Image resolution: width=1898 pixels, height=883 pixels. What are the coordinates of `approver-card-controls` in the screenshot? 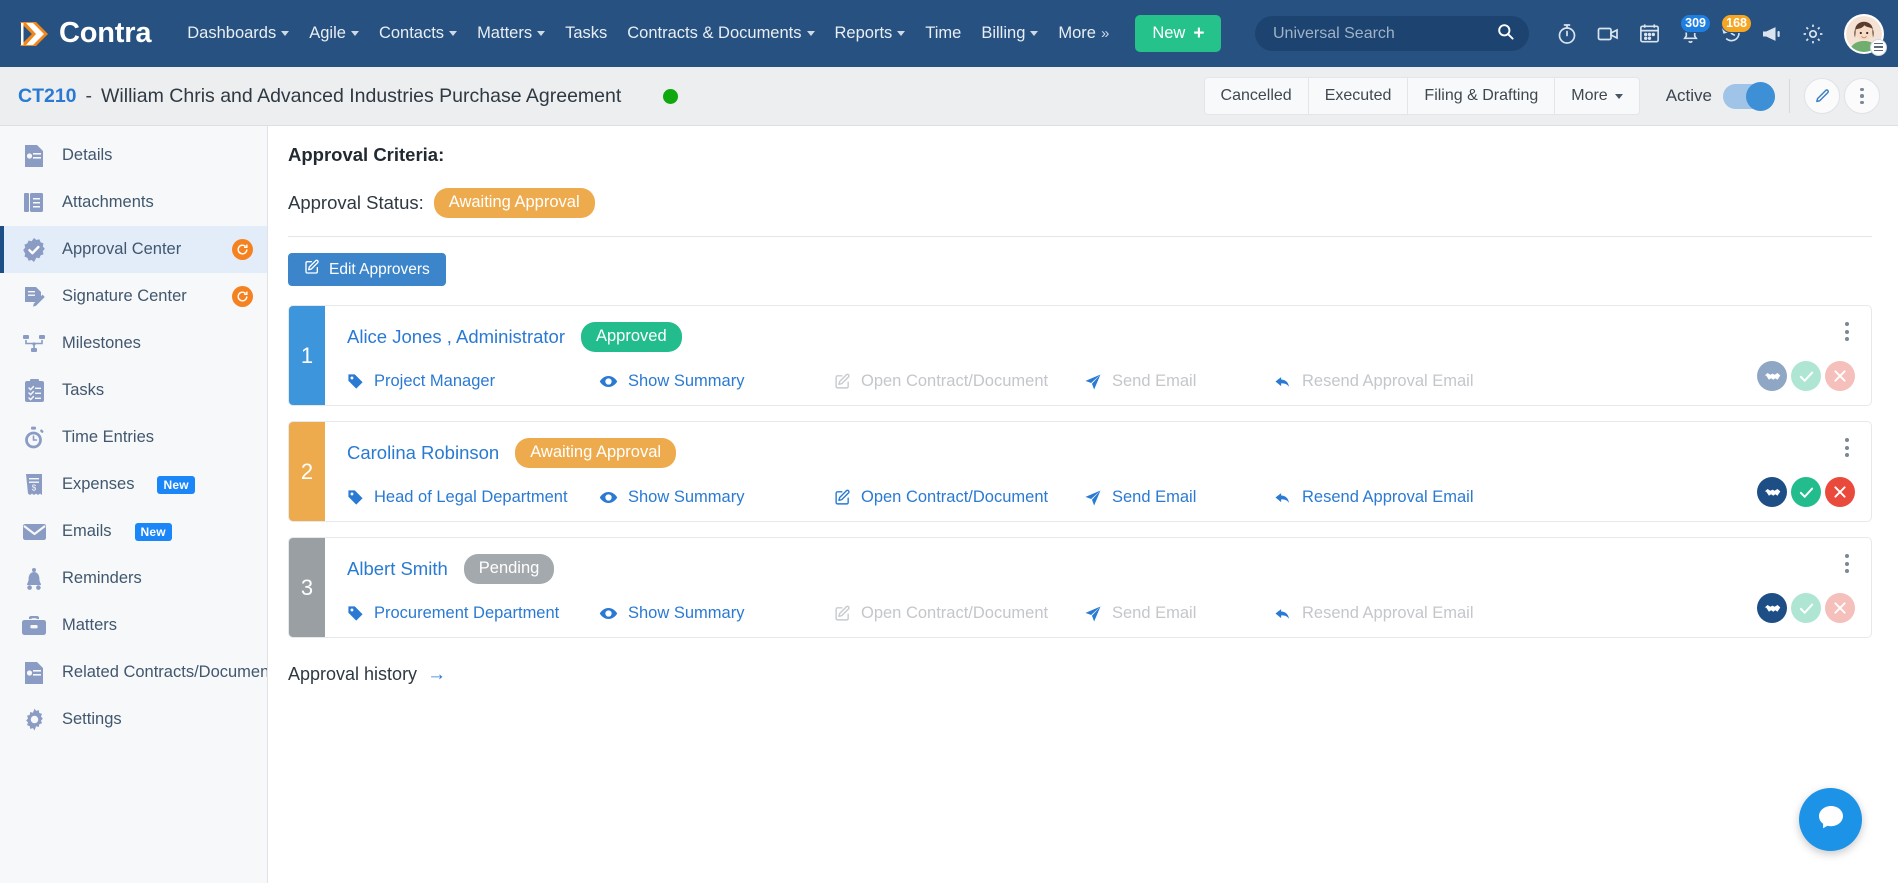 It's located at (1806, 355).